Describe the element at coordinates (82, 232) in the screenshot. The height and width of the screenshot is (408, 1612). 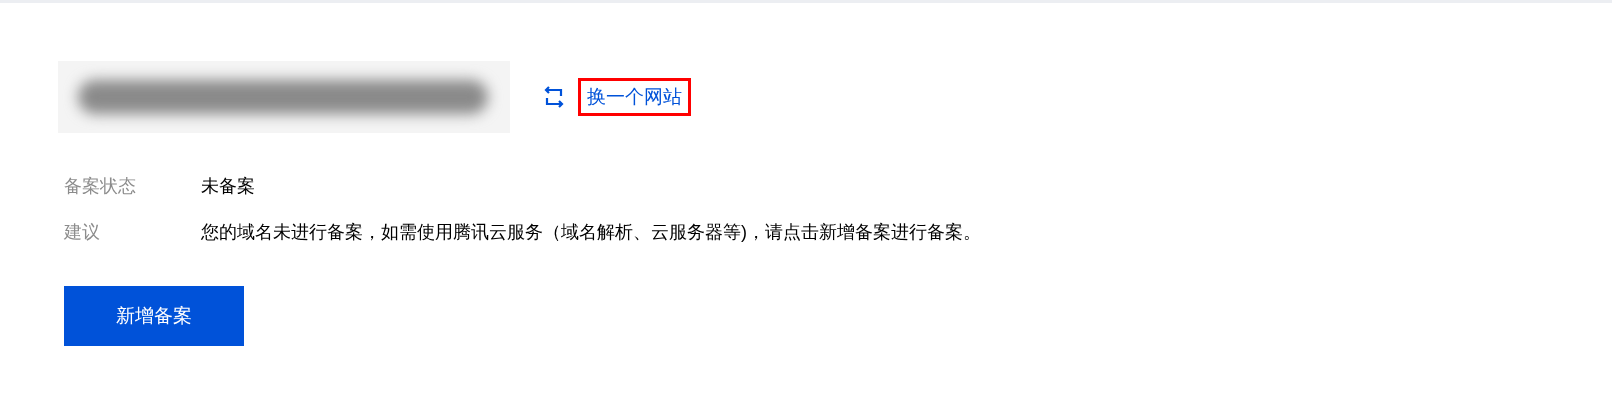
I see `field-label: 建议` at that location.